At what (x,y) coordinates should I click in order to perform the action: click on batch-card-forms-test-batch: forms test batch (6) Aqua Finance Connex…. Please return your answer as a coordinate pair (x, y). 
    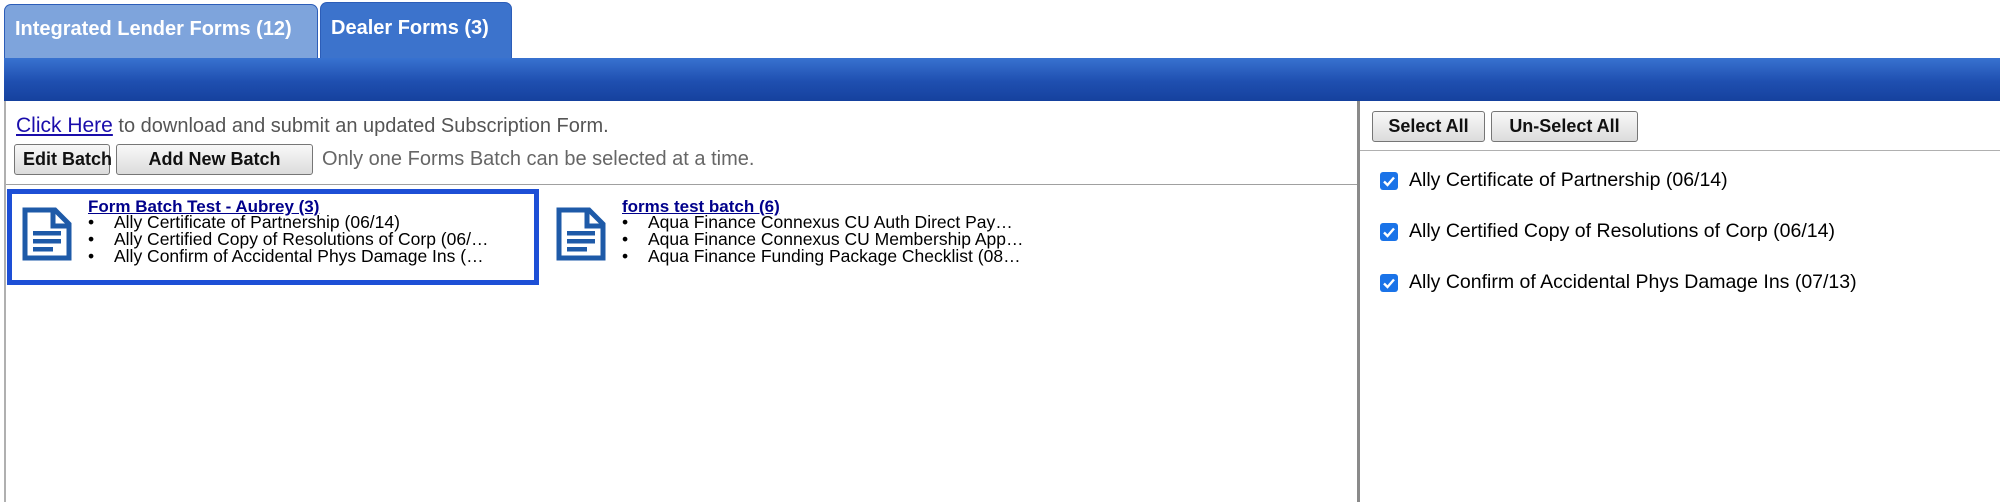
    Looking at the image, I should click on (821, 237).